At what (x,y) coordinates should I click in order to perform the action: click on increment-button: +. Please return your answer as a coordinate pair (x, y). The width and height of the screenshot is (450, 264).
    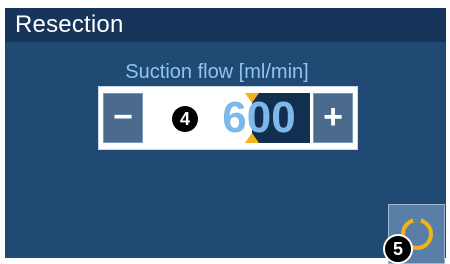
    Looking at the image, I should click on (333, 118).